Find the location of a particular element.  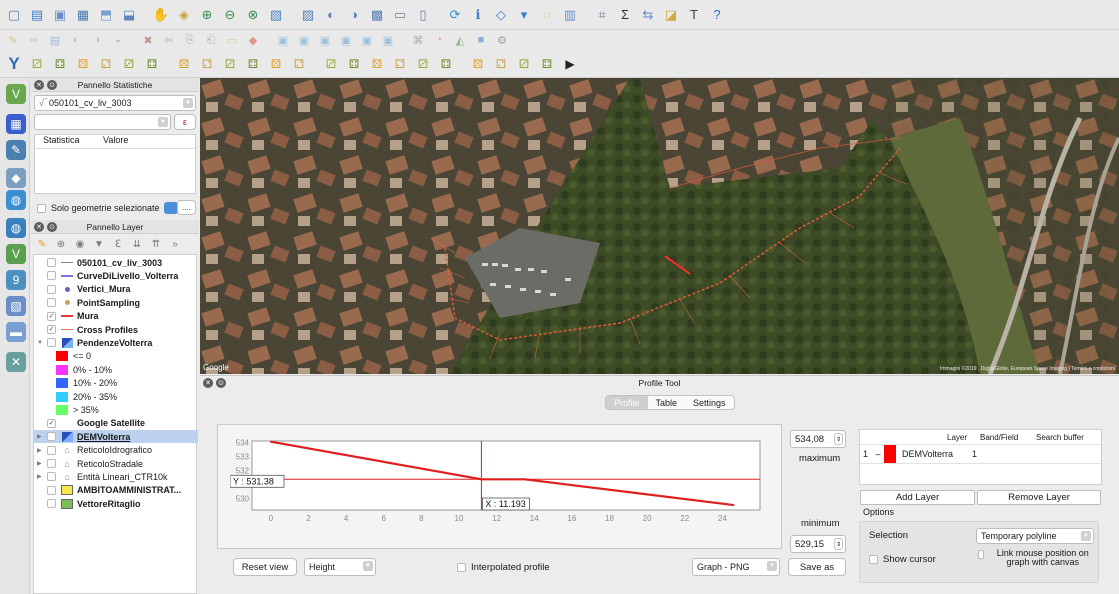

vector-tool-9-icon: ⚂ is located at coordinates (230, 64).